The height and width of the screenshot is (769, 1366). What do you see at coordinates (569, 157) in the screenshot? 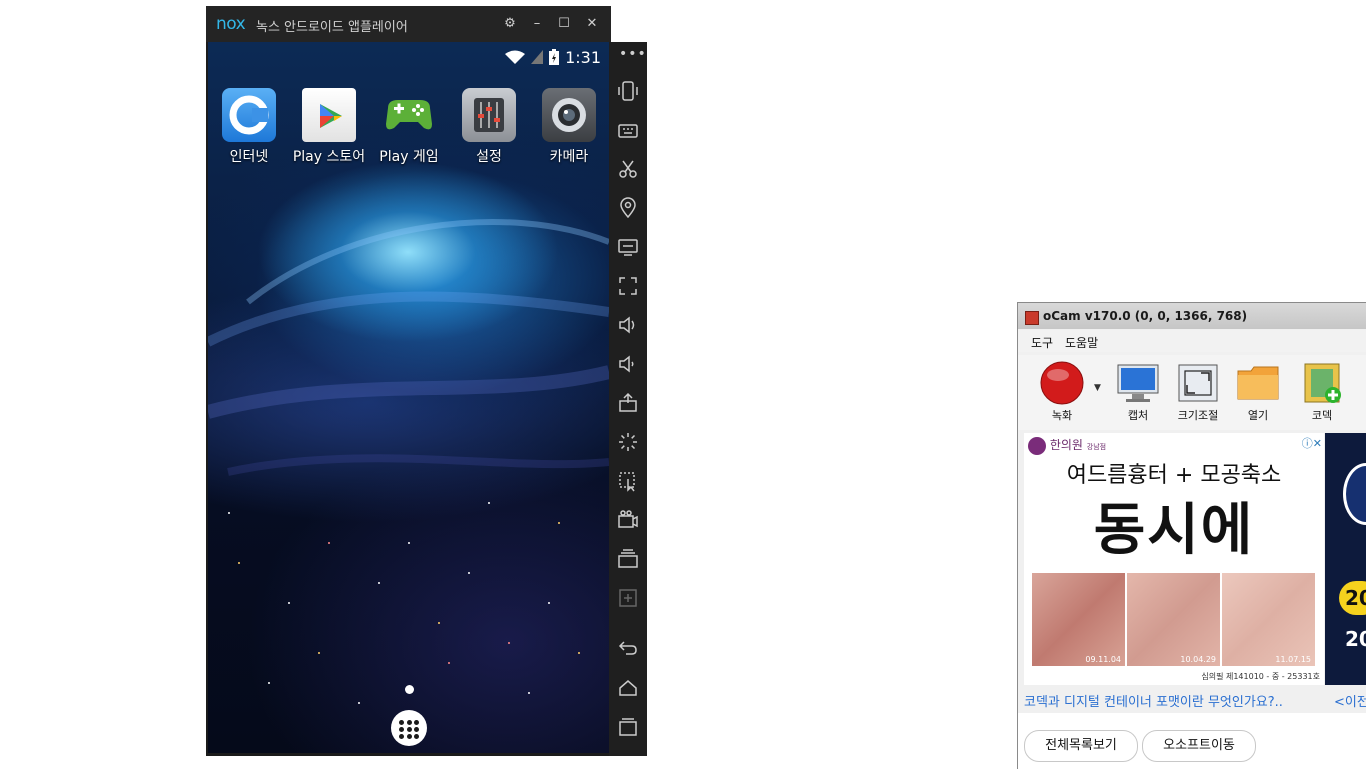
I see `app-label: 카메라` at bounding box center [569, 157].